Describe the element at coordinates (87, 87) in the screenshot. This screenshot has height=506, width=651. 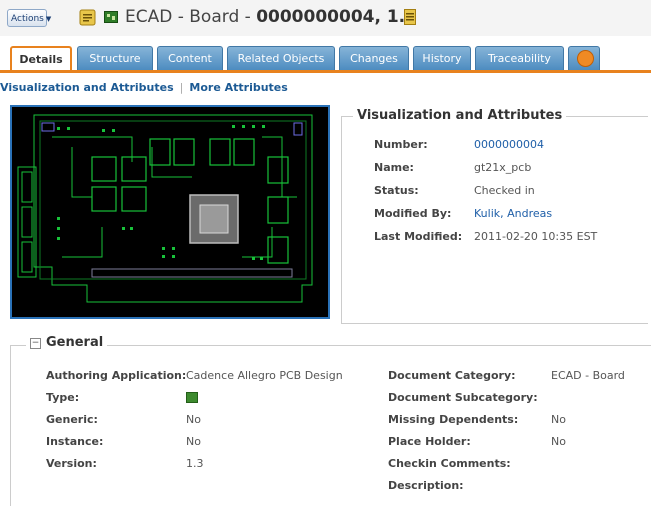
I see `subnav-visualization-attributes: Visualization and Attributes` at that location.